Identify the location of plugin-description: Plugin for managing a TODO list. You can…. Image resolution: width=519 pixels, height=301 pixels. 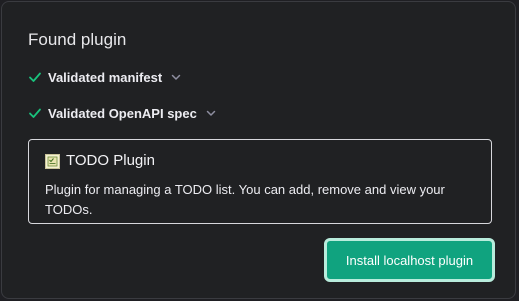
(245, 199).